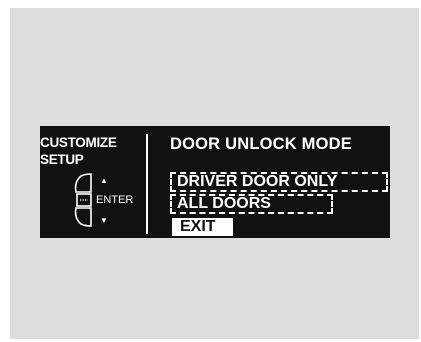  What do you see at coordinates (147, 184) in the screenshot?
I see `display-divider` at bounding box center [147, 184].